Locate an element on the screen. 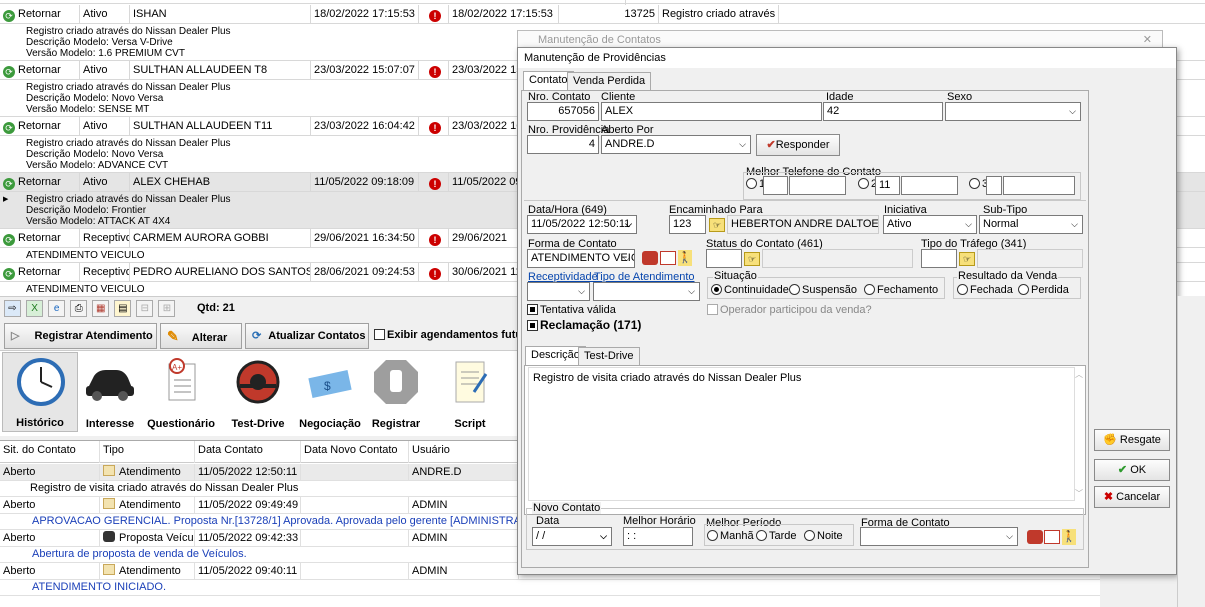 The height and width of the screenshot is (607, 1205). scrollbar: ︿ ﹀ is located at coordinates (1080, 434).